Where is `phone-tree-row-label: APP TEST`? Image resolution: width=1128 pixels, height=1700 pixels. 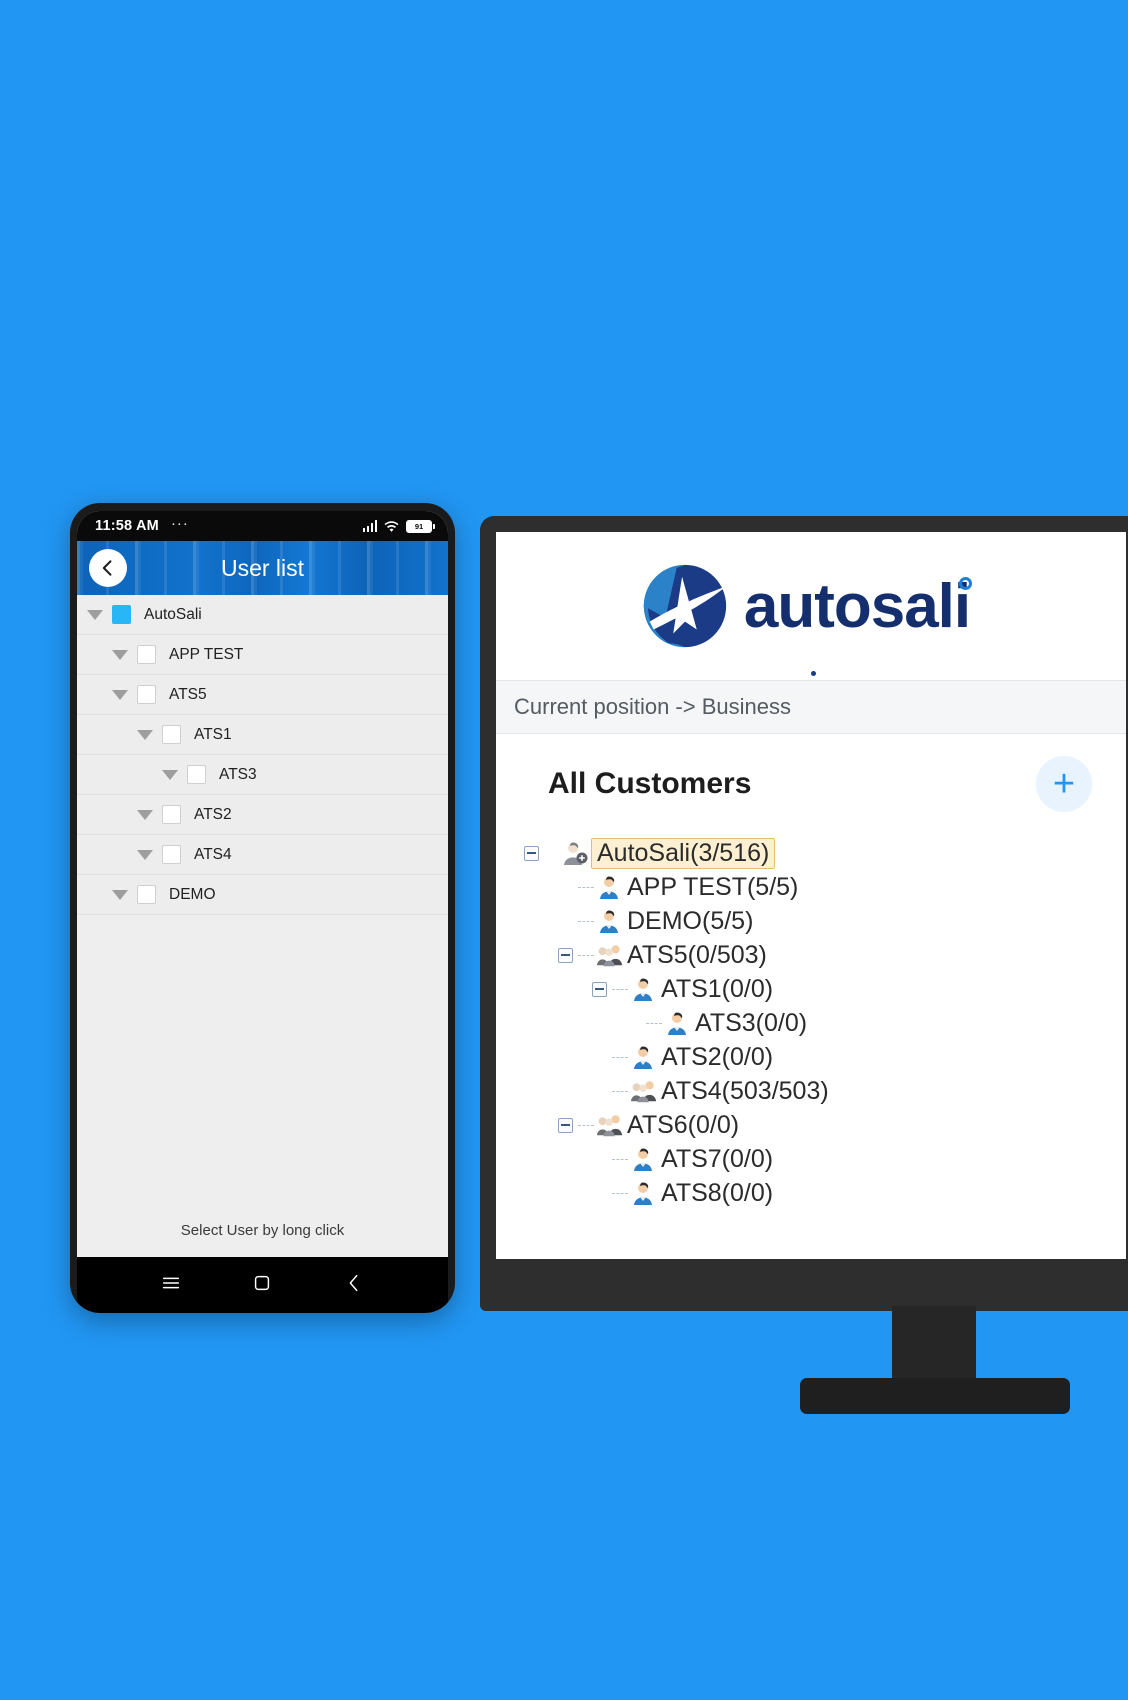 phone-tree-row-label: APP TEST is located at coordinates (206, 654).